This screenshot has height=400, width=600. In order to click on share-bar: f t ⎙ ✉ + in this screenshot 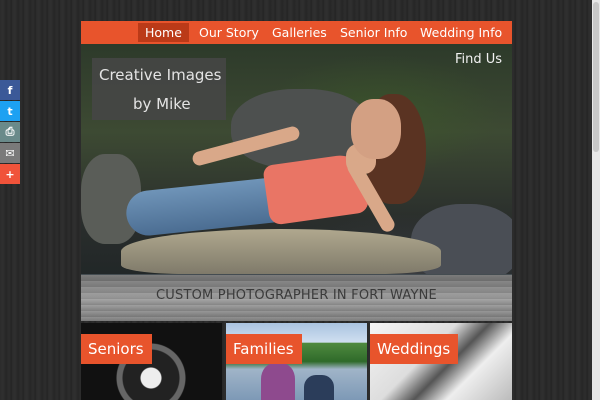, I will do `click(10, 132)`.